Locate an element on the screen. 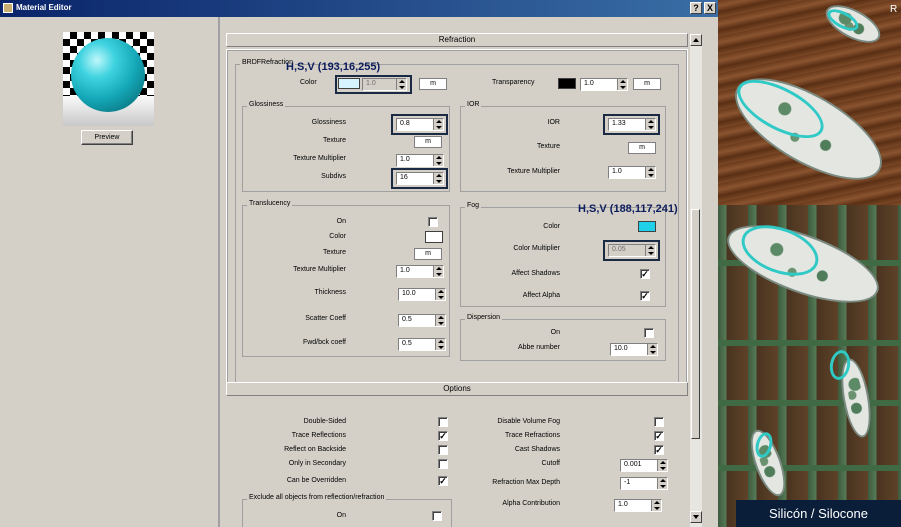  option-label: Can be Overridden is located at coordinates (316, 480).